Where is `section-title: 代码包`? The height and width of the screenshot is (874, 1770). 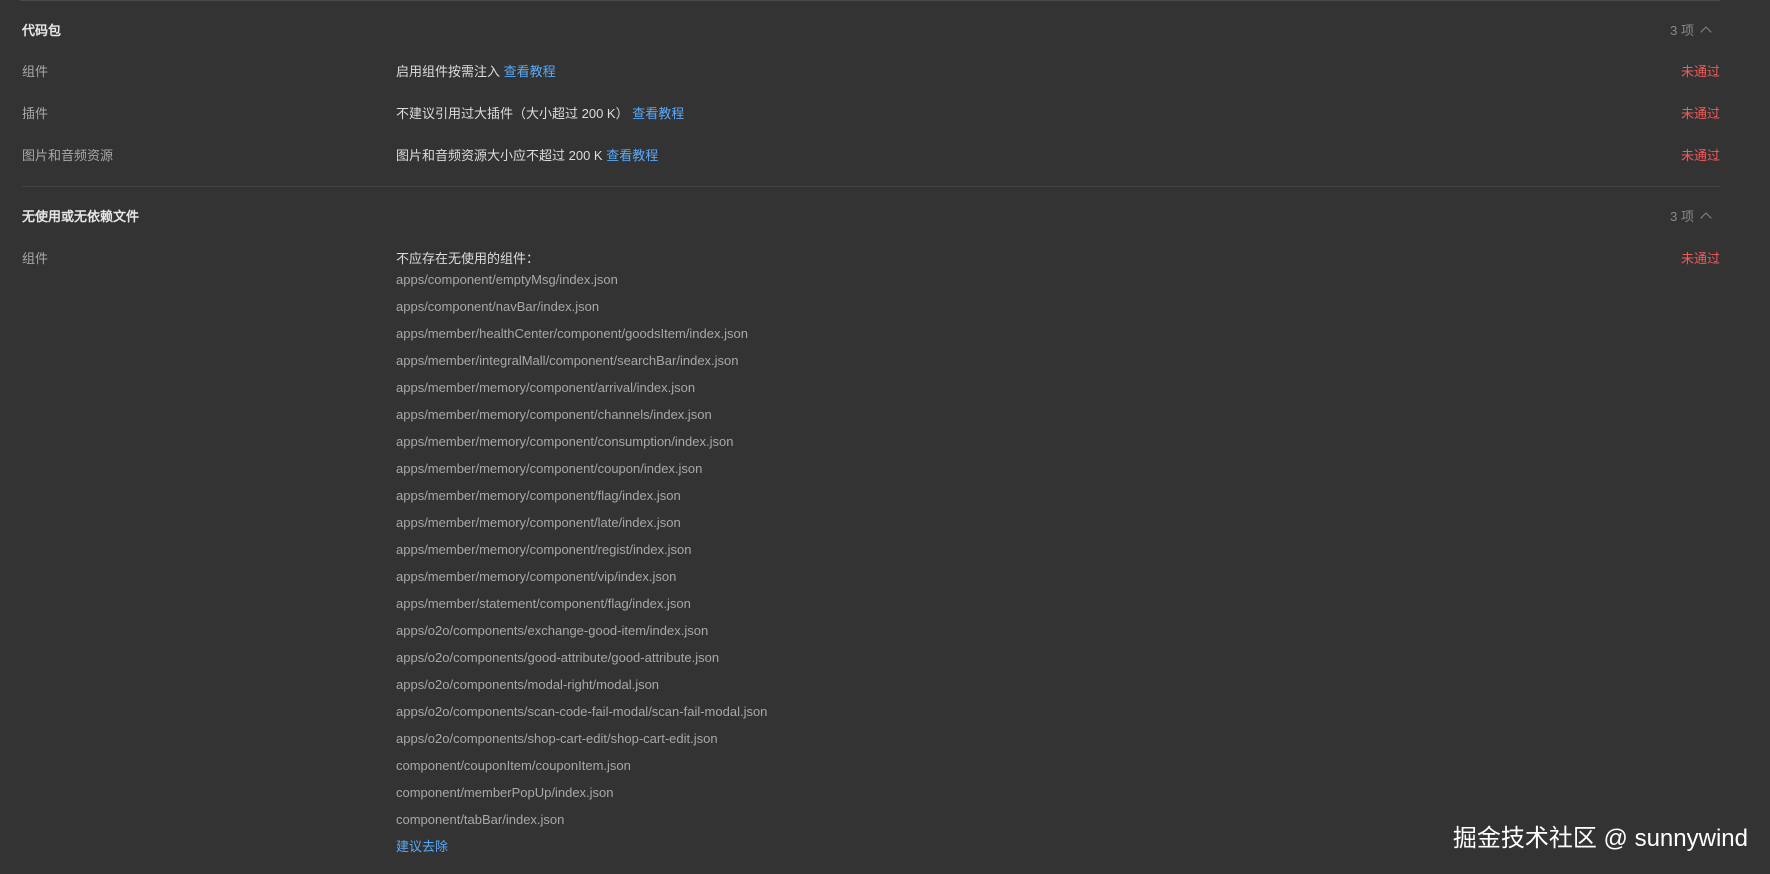 section-title: 代码包 is located at coordinates (42, 30).